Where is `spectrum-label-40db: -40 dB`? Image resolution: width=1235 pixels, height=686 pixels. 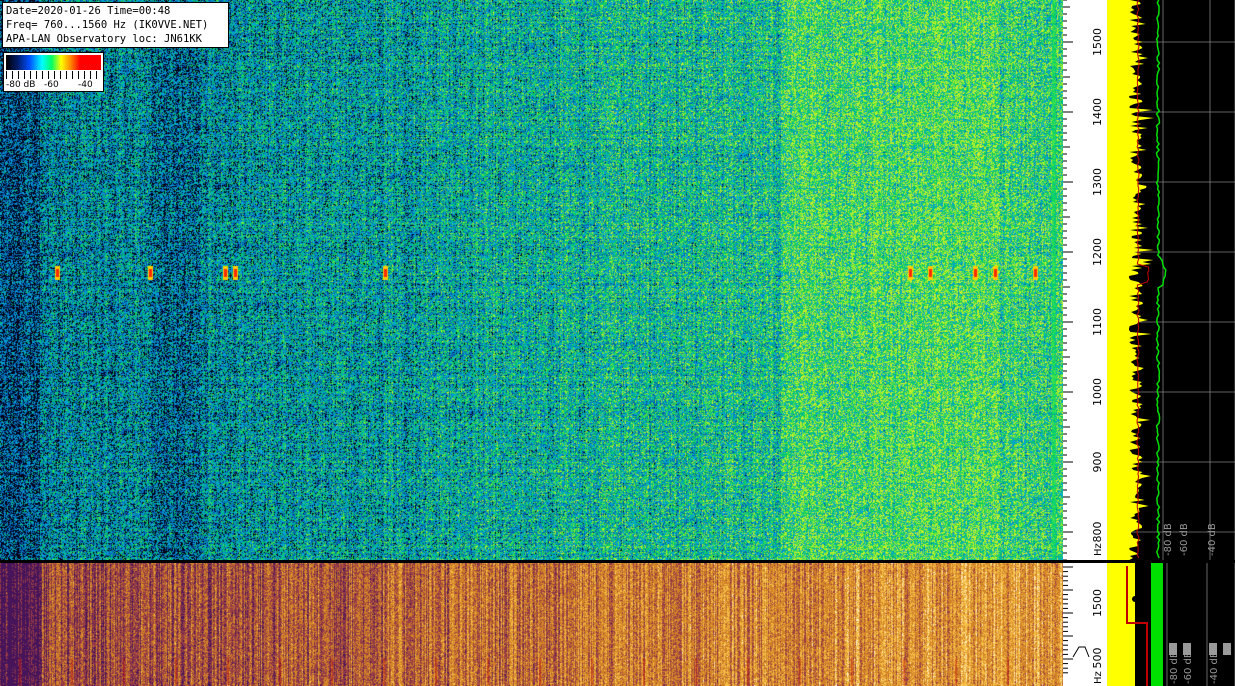
spectrum-label-40db: -40 dB is located at coordinates (1212, 539).